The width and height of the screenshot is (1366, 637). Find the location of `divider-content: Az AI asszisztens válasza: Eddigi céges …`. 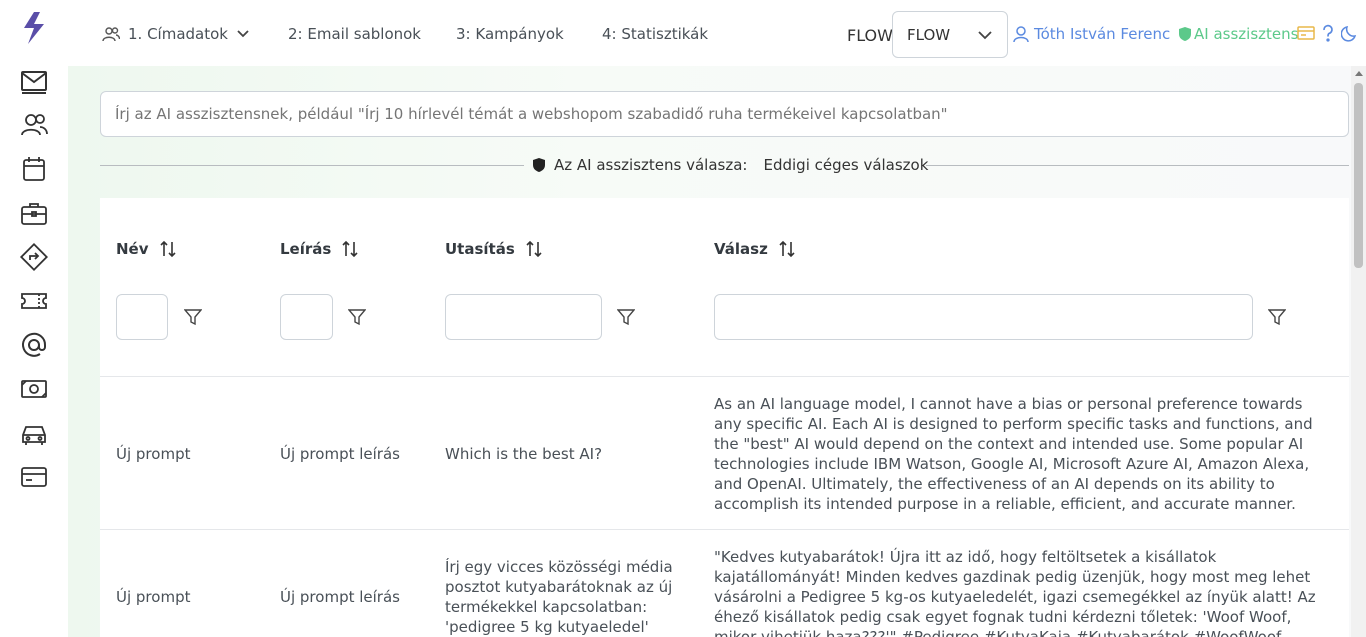

divider-content: Az AI asszisztens válasza: Eddigi céges … is located at coordinates (730, 165).